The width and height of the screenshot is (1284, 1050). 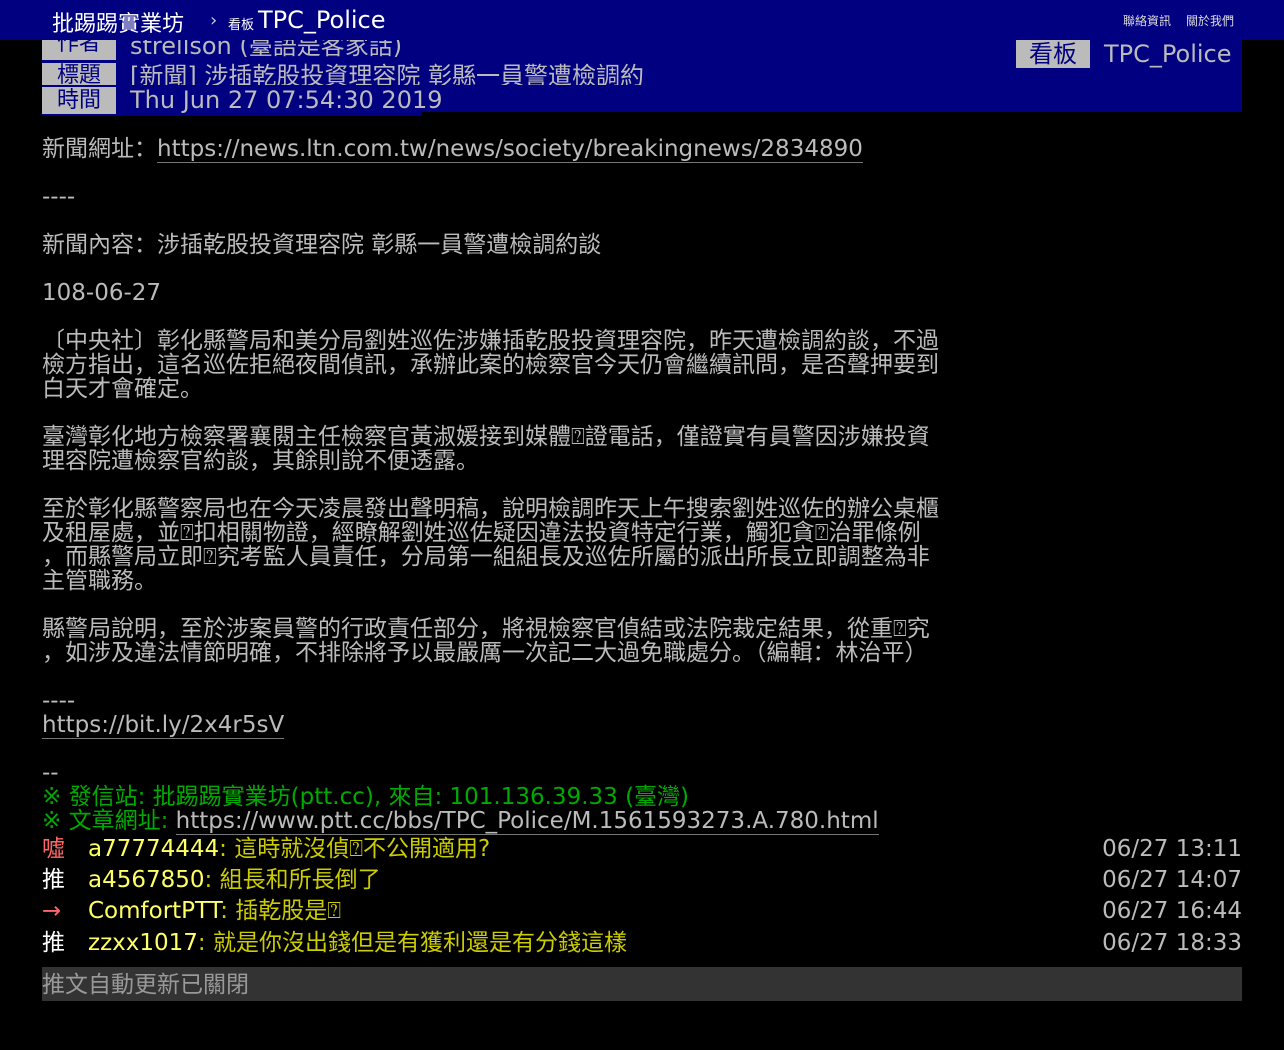 What do you see at coordinates (260, 461) in the screenshot?
I see `paragraph-line: 理容院遭檢察官約談，其餘則說不便透露。` at bounding box center [260, 461].